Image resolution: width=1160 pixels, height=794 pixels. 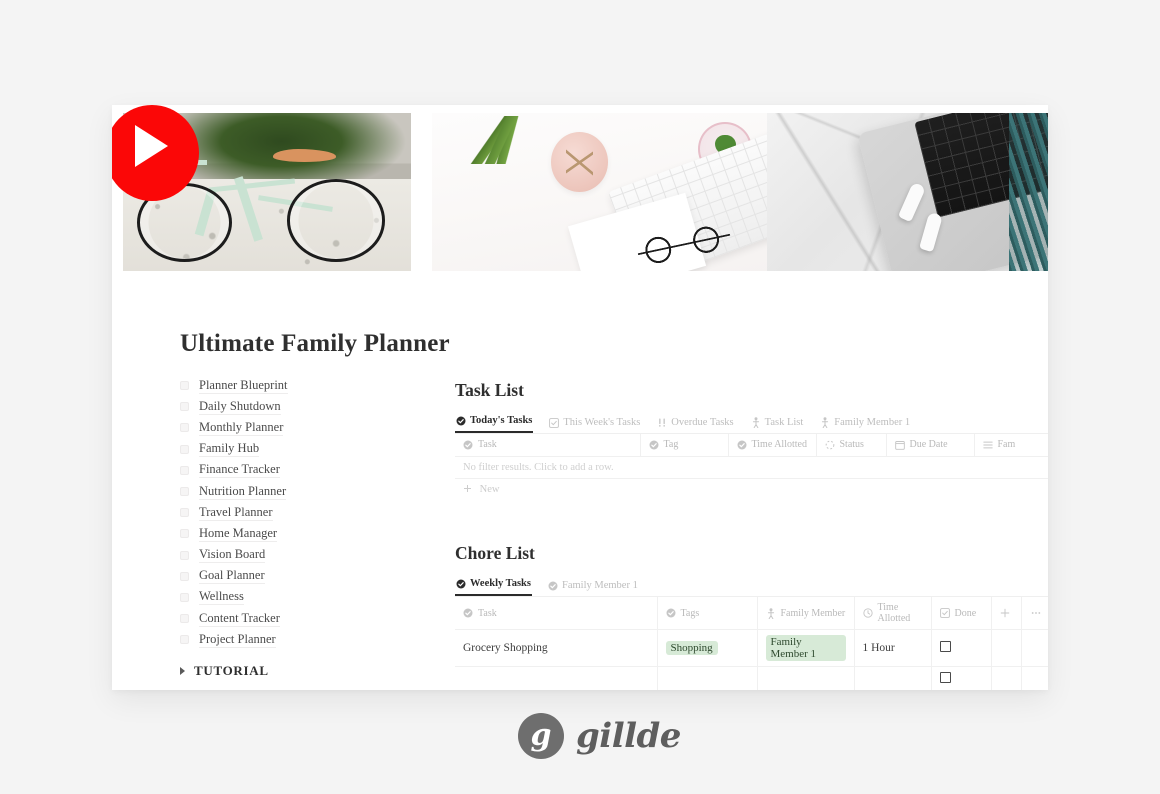 What do you see at coordinates (695, 423) in the screenshot?
I see `tab-overdue-tasks: Overdue Tasks` at bounding box center [695, 423].